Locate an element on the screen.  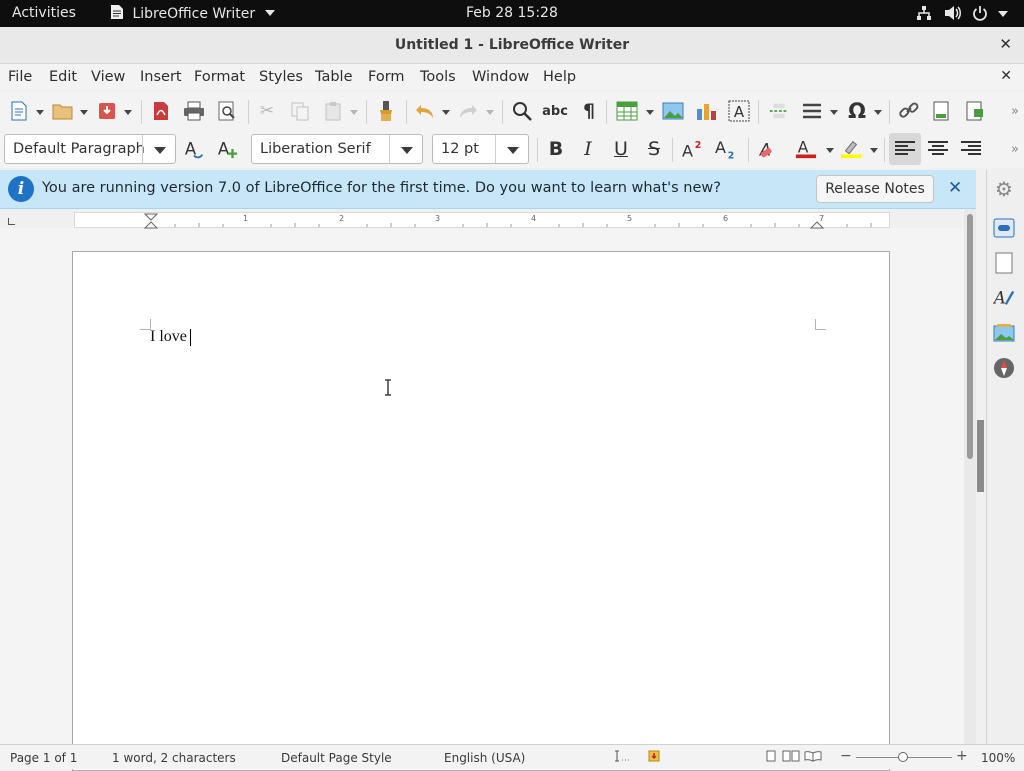
document-text: I love is located at coordinates (170, 337).